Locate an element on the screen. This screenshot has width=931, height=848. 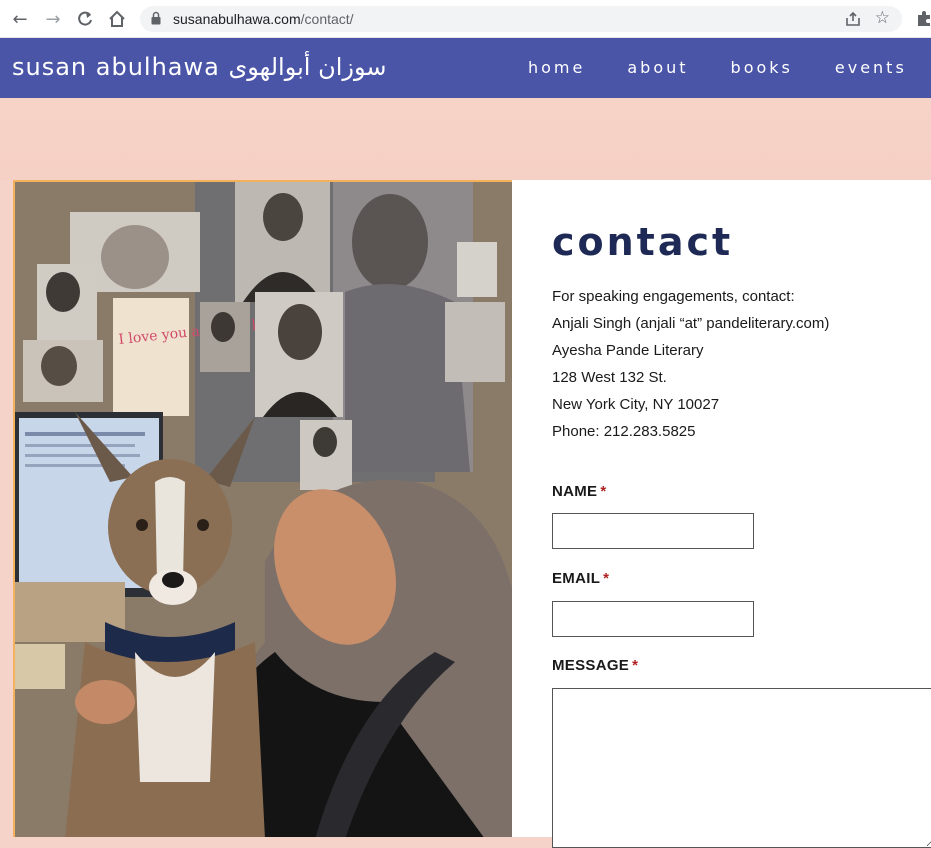
email-label-text: EMAIL is located at coordinates (576, 578).